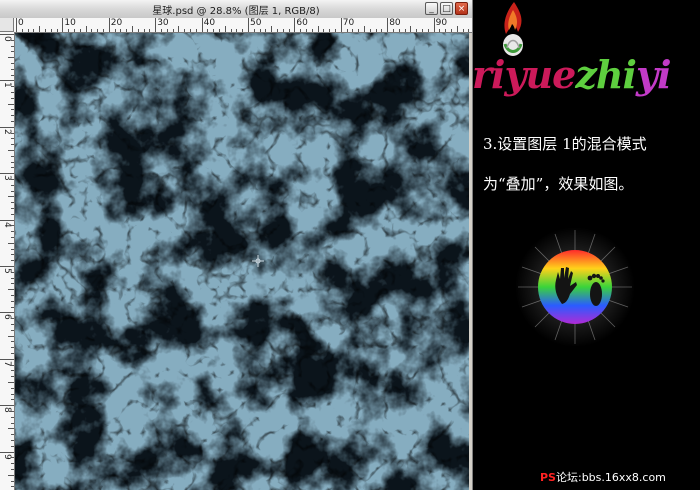  Describe the element at coordinates (116, 23) in the screenshot. I see `ruler-label: 20` at that location.